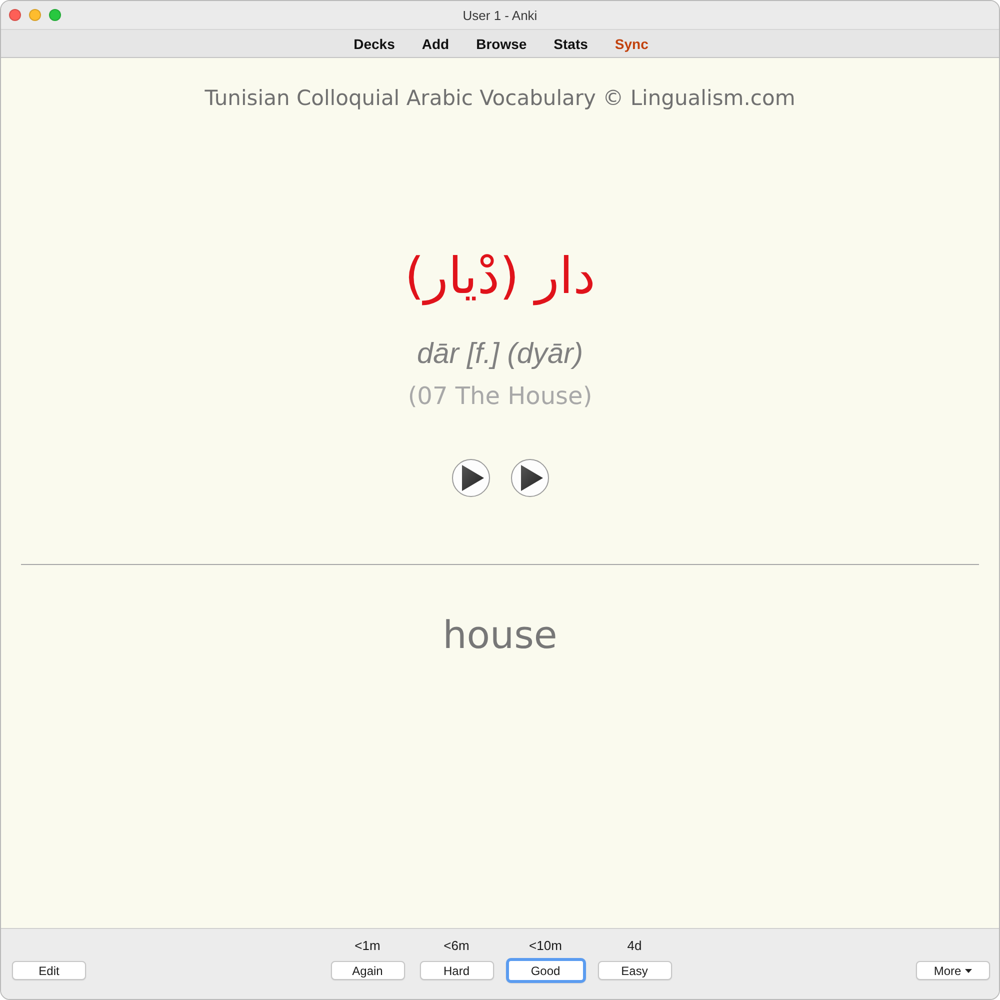  What do you see at coordinates (457, 946) in the screenshot?
I see `interval-label: <6m` at bounding box center [457, 946].